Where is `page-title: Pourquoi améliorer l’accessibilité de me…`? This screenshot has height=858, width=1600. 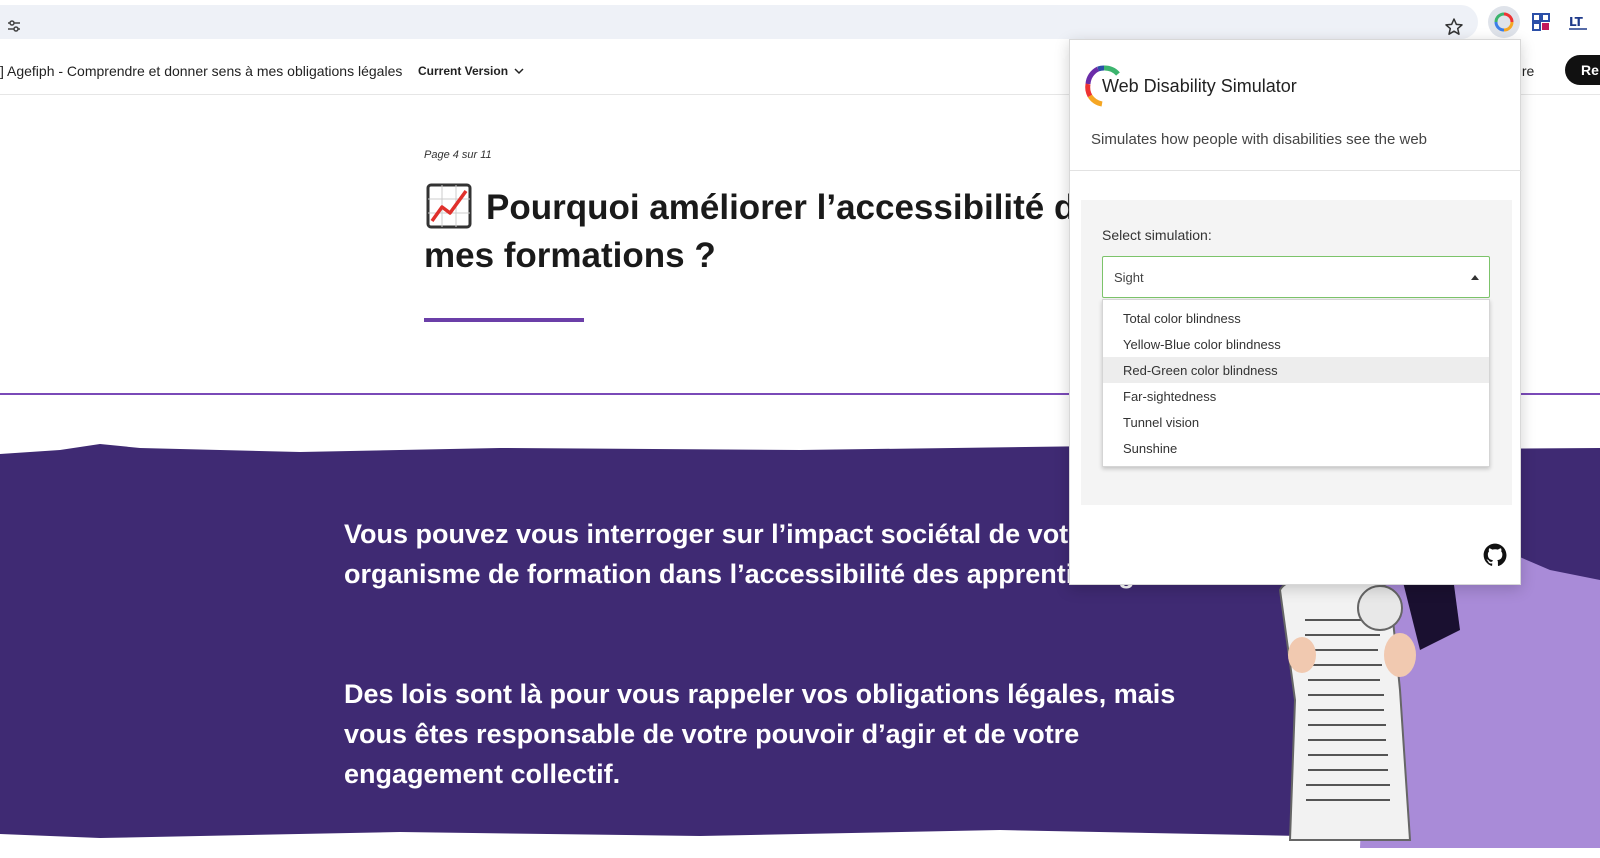
page-title: Pourquoi améliorer l’accessibilité de me… is located at coordinates (759, 231).